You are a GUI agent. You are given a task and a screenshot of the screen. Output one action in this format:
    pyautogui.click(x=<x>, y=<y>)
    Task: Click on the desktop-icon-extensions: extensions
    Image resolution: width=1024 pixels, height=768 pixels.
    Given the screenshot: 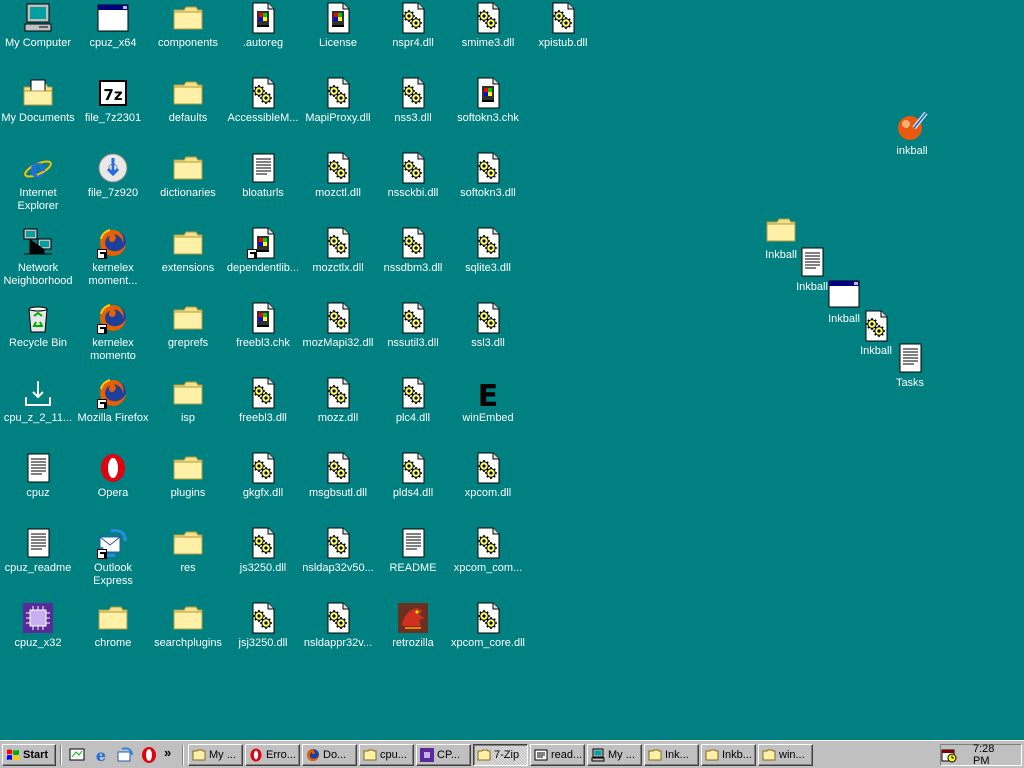 What is the action you would take?
    pyautogui.click(x=188, y=251)
    